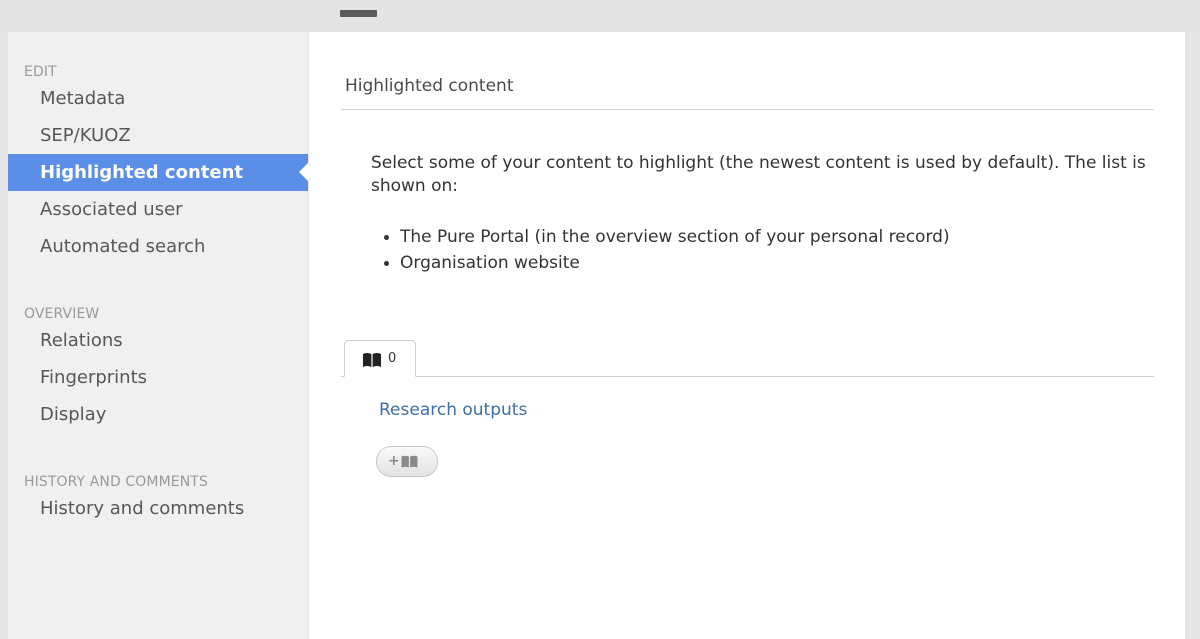  Describe the element at coordinates (158, 508) in the screenshot. I see `sidebar-item-history-and-comments: History and comments` at that location.